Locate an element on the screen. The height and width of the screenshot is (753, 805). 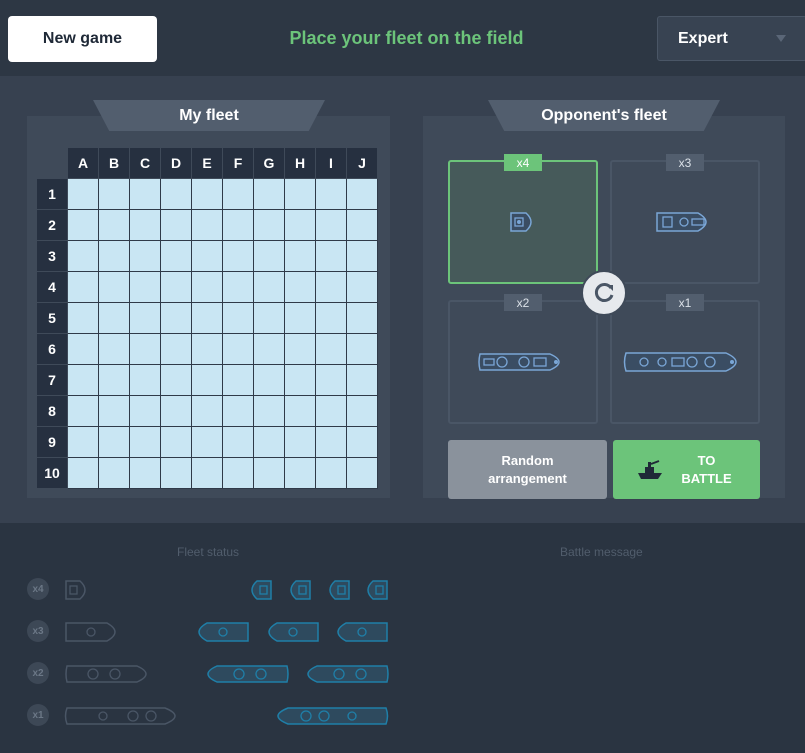
ship-slot-4-deck: x1 is located at coordinates (685, 359).